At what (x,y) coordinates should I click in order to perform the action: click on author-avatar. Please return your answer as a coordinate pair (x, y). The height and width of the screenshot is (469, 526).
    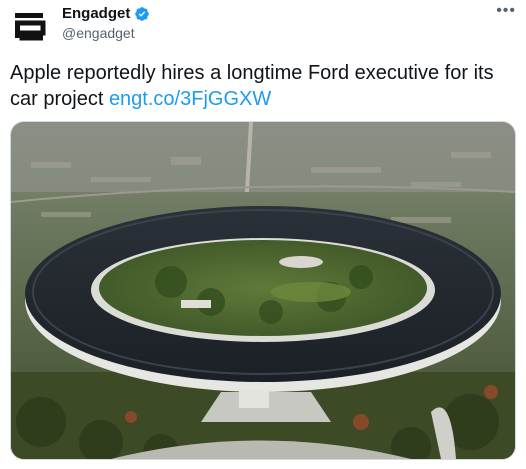
    Looking at the image, I should click on (30, 26).